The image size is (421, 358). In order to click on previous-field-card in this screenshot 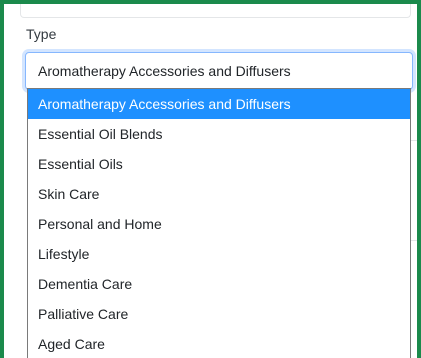, I will do `click(215, 11)`.